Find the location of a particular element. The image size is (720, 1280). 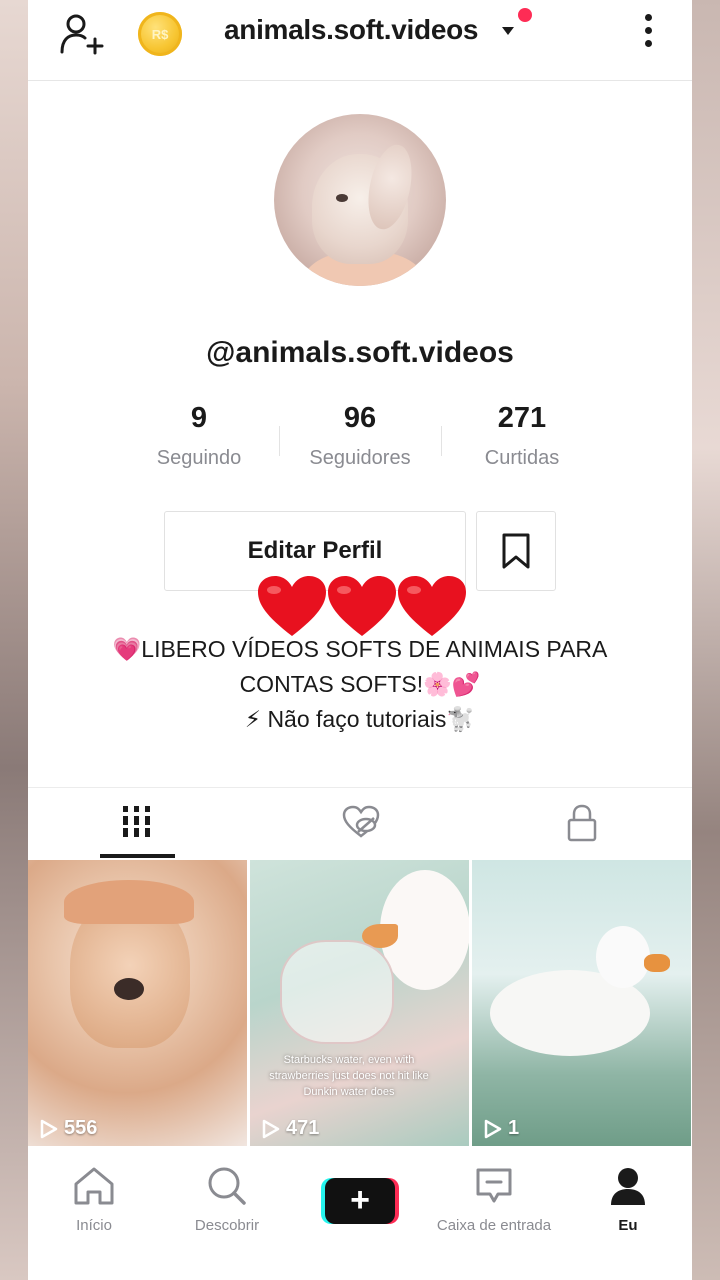

nav-inbox-label: Caixa de entrada is located at coordinates (494, 1225).